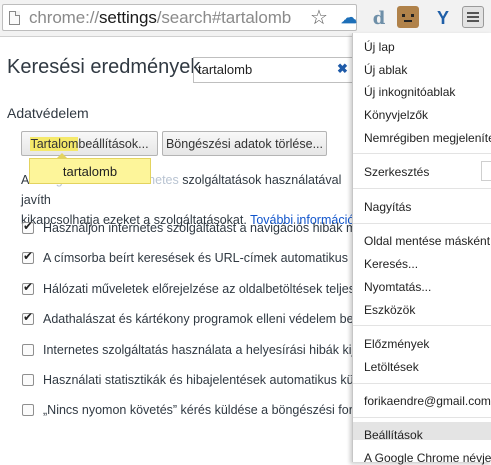  Describe the element at coordinates (427, 401) in the screenshot. I see `menu-item-account: forikaendre@gmail.com né` at that location.